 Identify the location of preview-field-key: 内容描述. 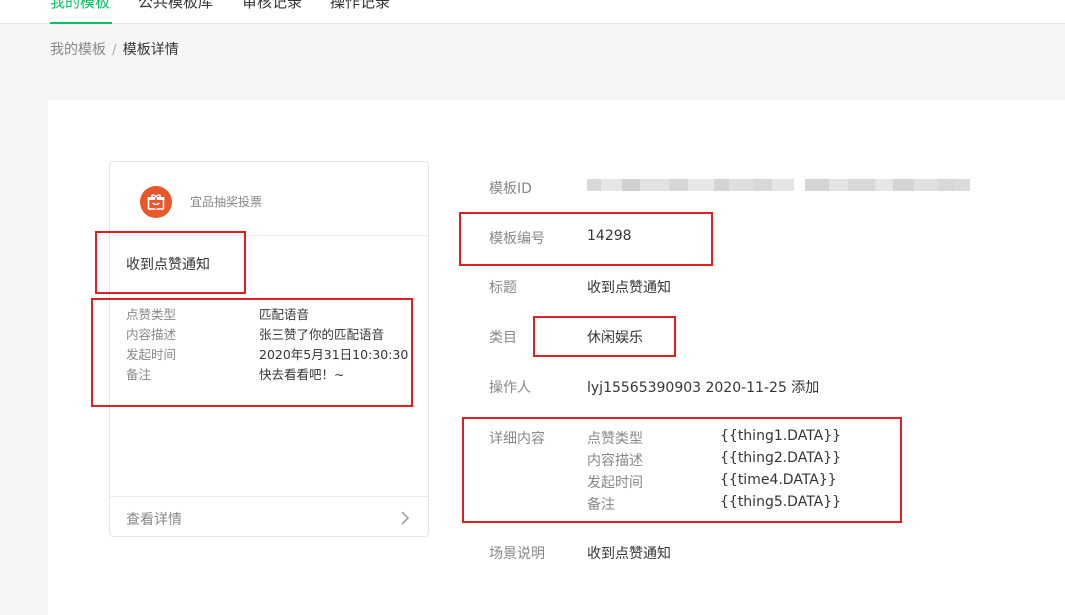
(151, 334).